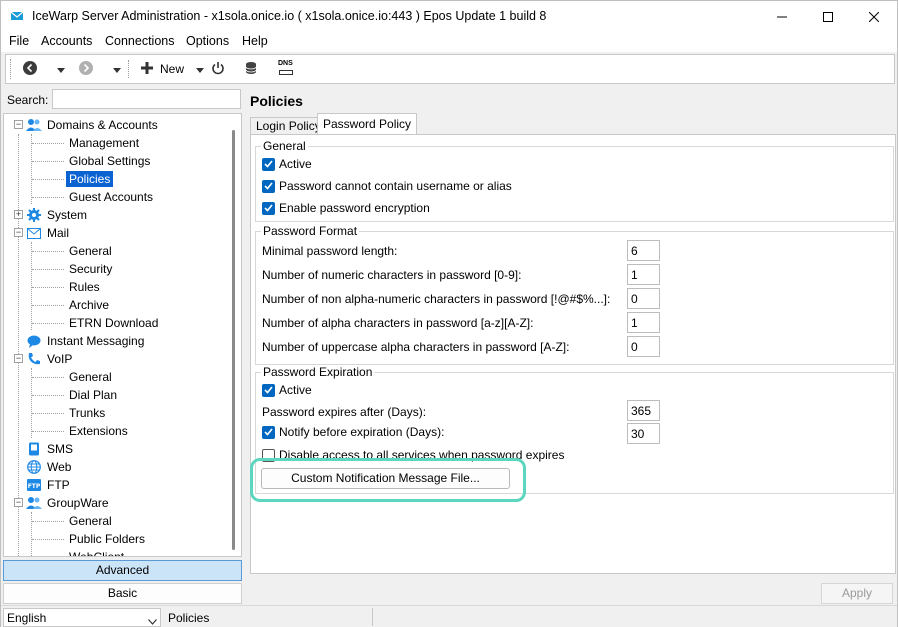  What do you see at coordinates (372, 617) in the screenshot?
I see `status-separator` at bounding box center [372, 617].